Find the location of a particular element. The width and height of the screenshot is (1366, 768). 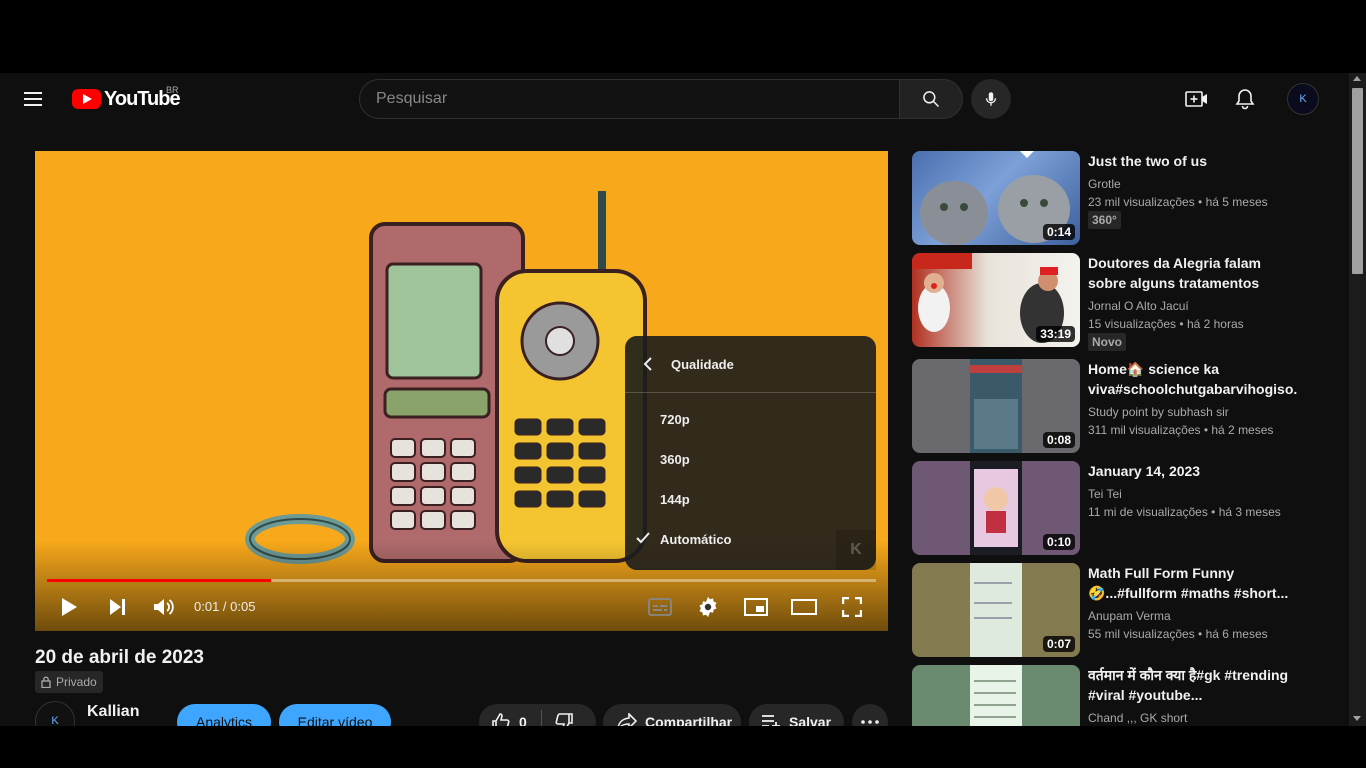

bottom-letterbox is located at coordinates (683, 747).